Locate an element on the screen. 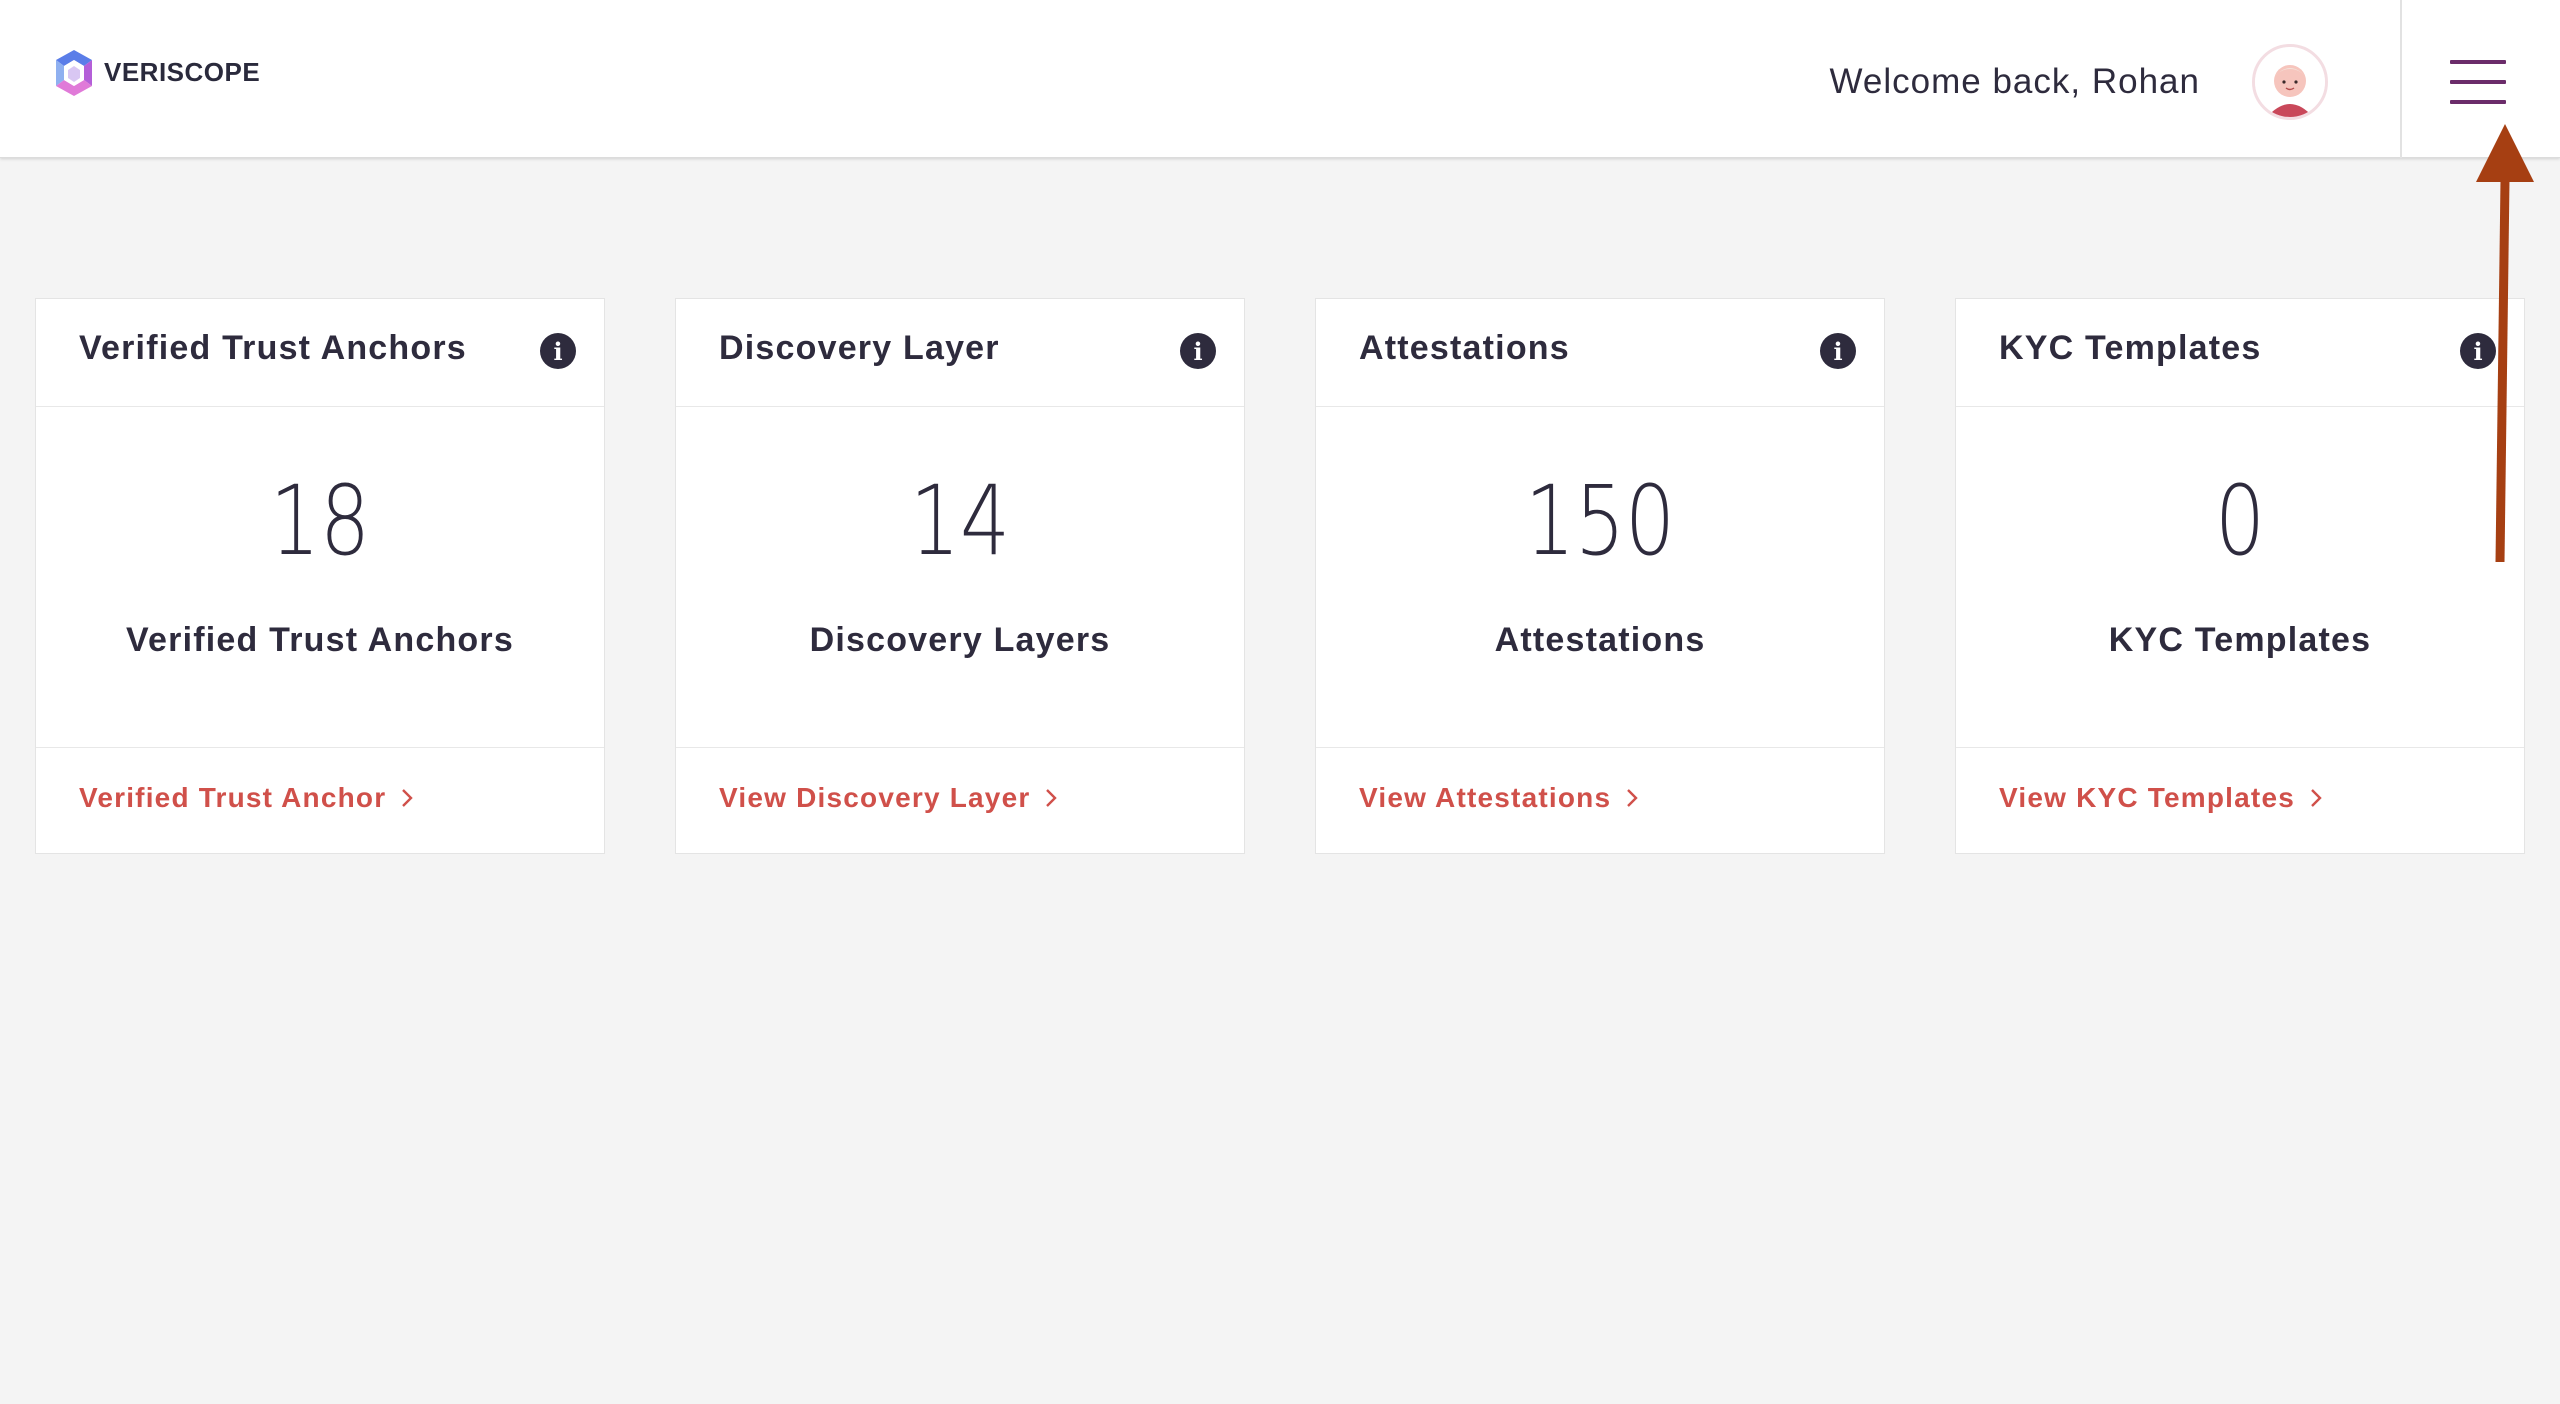 This screenshot has width=2560, height=1404. verified-trust-anchor-link: Verified Trust Anchor is located at coordinates (246, 798).